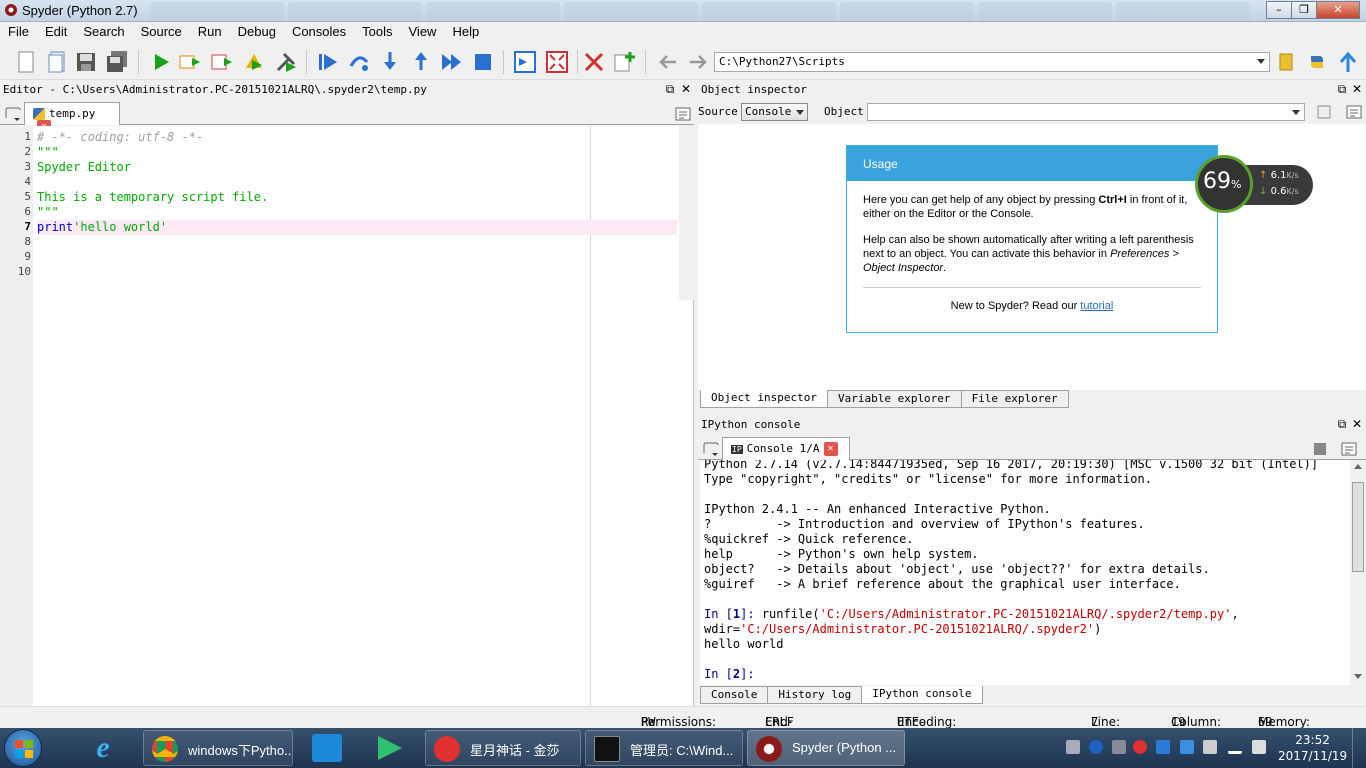 This screenshot has width=1366, height=768. What do you see at coordinates (319, 32) in the screenshot?
I see `menu-consoles: Consoles` at bounding box center [319, 32].